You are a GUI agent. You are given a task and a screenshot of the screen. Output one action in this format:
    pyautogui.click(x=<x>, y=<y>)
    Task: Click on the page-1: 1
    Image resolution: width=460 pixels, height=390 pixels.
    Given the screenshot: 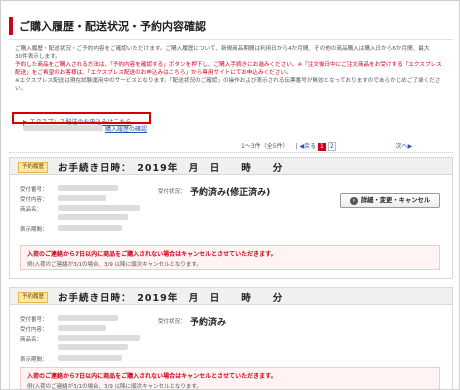 What is the action you would take?
    pyautogui.click(x=321, y=147)
    